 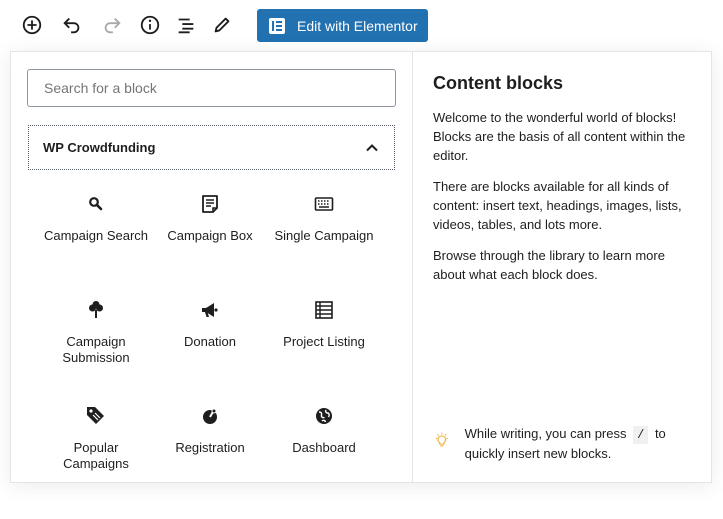 I want to click on slash-key: /, so click(x=641, y=435).